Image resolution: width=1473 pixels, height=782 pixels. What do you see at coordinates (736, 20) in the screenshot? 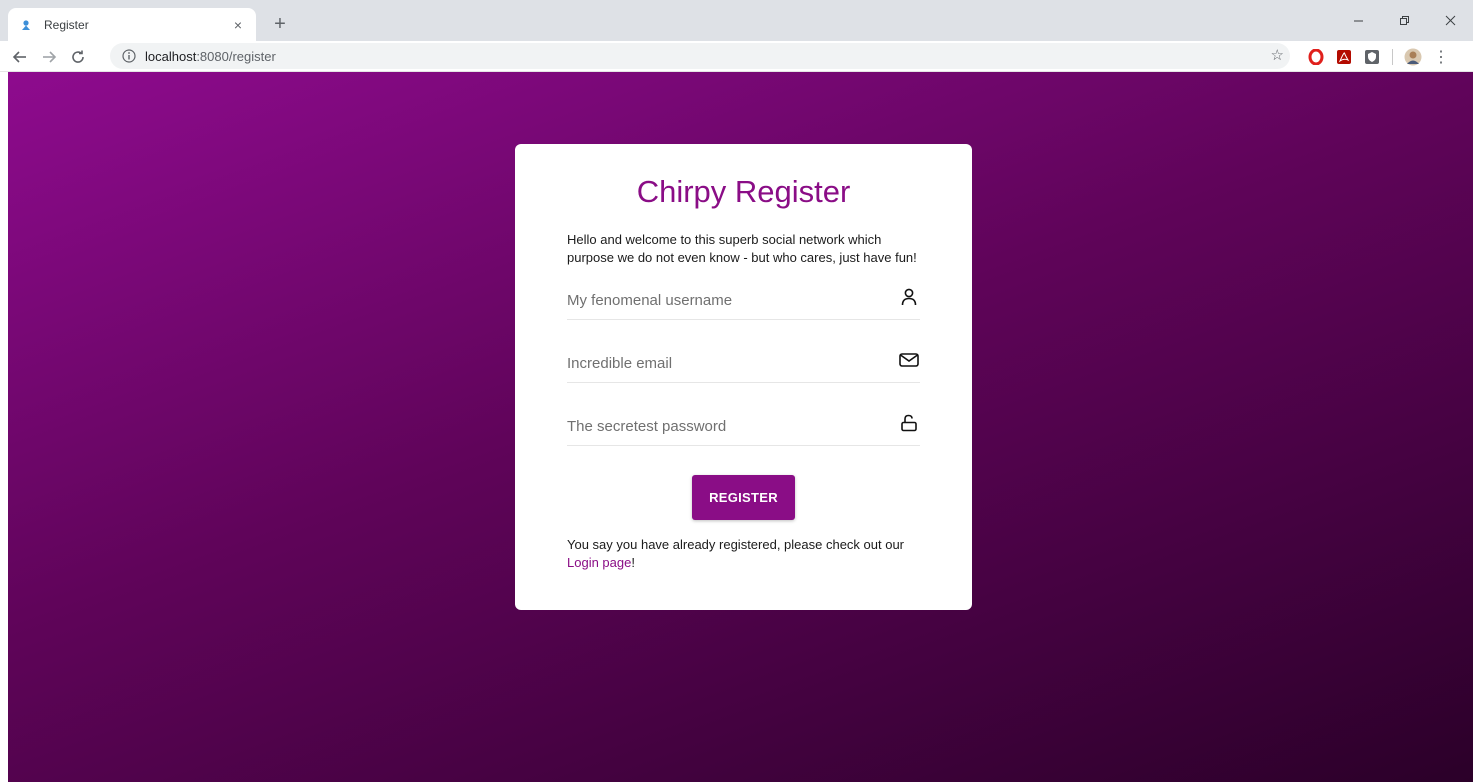
I see `tab-strip: Register × +` at bounding box center [736, 20].